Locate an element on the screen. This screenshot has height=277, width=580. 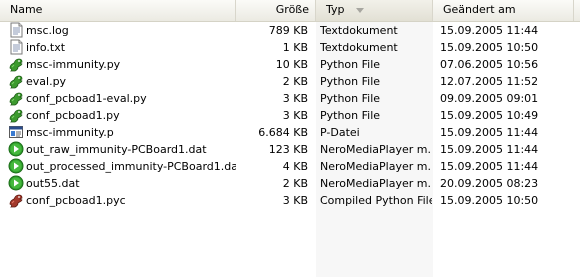
file-size: 789 KB is located at coordinates (288, 30).